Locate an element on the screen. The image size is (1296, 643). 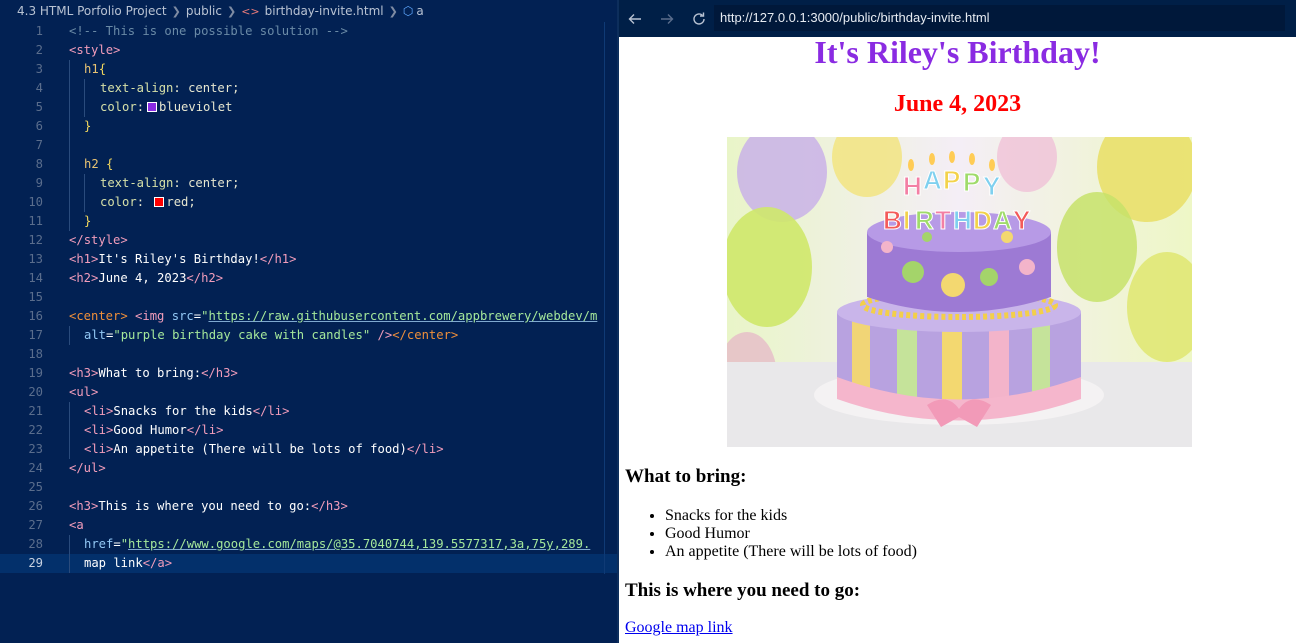
code-line: 18 is located at coordinates (309, 354).